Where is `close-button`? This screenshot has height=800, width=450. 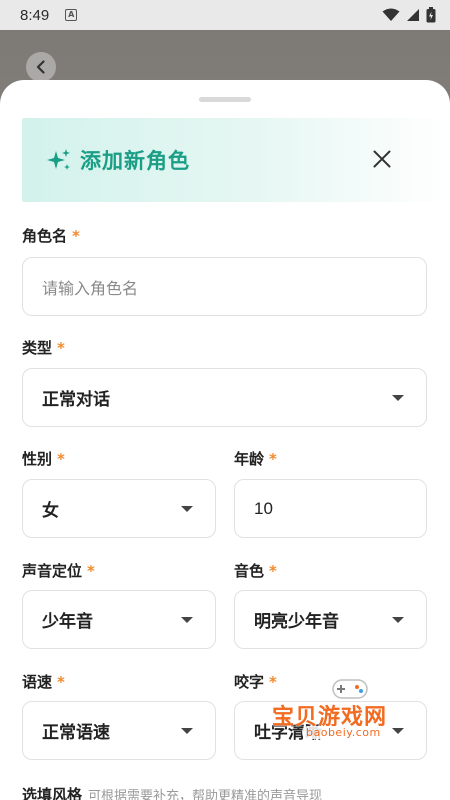 close-button is located at coordinates (382, 159).